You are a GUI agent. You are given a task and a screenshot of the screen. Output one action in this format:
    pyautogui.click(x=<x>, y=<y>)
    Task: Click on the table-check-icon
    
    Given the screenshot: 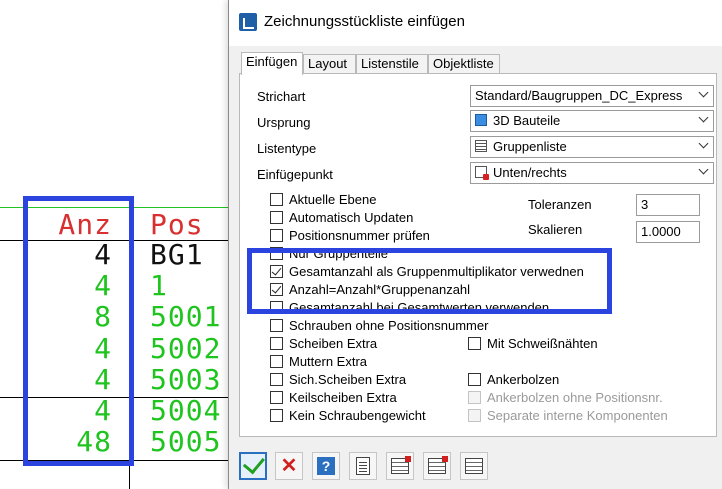 What is the action you would take?
    pyautogui.click(x=401, y=465)
    